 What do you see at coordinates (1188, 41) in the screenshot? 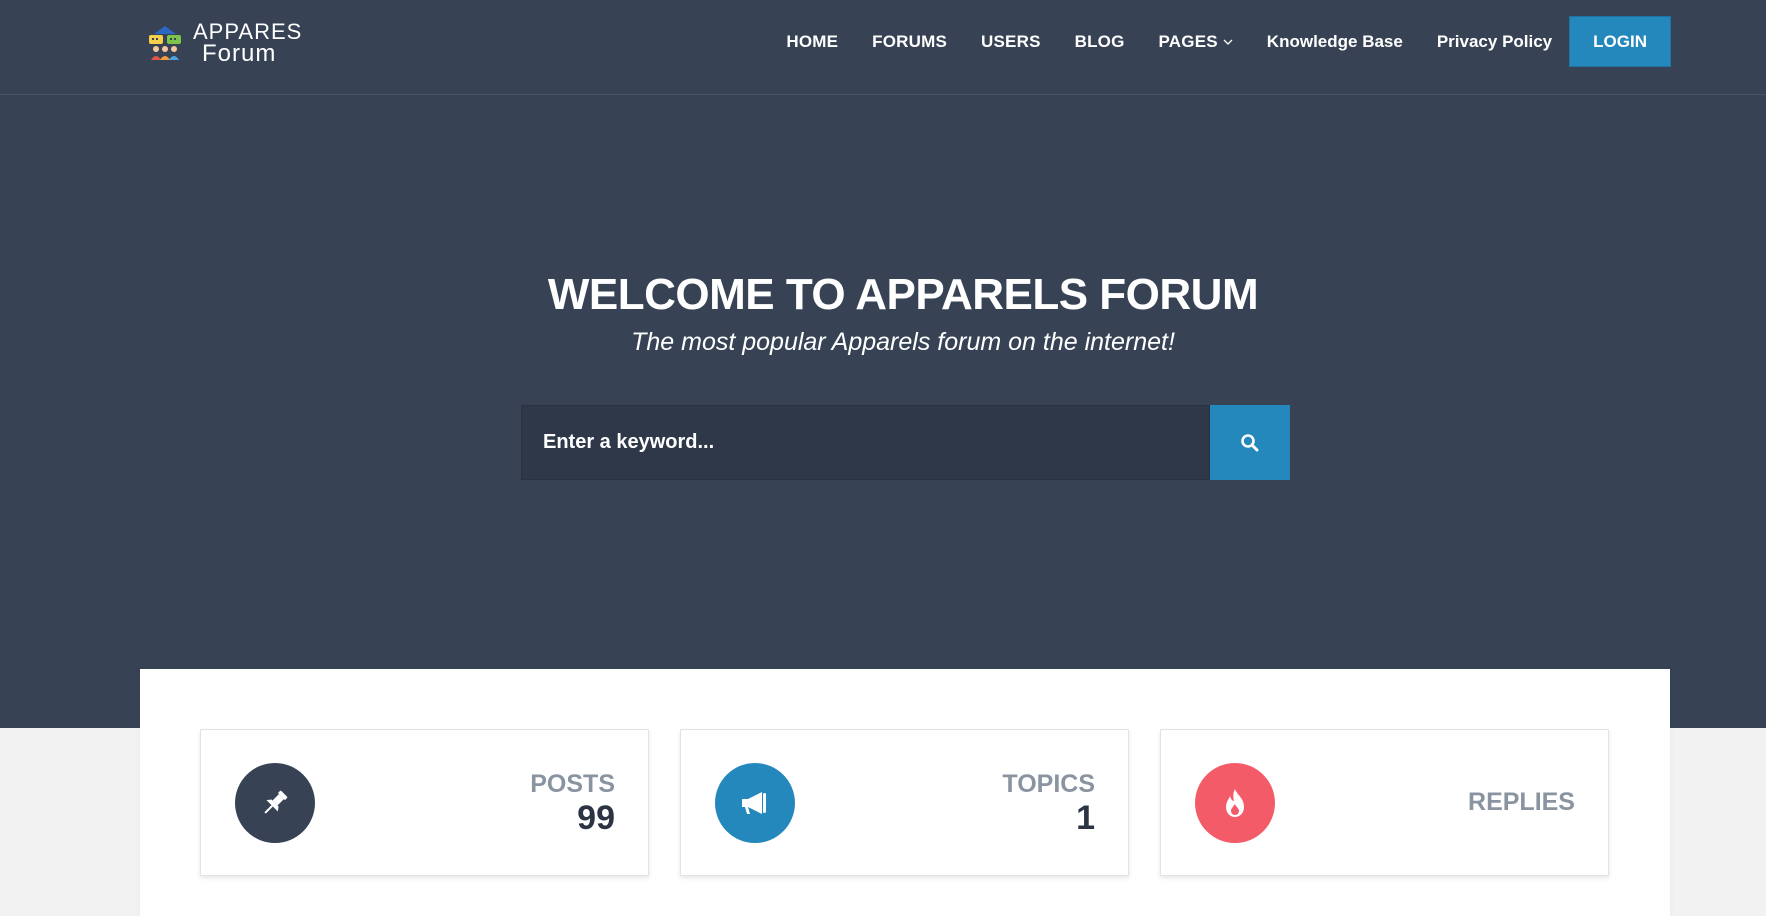
I see `nav-pages-label: PAGES` at bounding box center [1188, 41].